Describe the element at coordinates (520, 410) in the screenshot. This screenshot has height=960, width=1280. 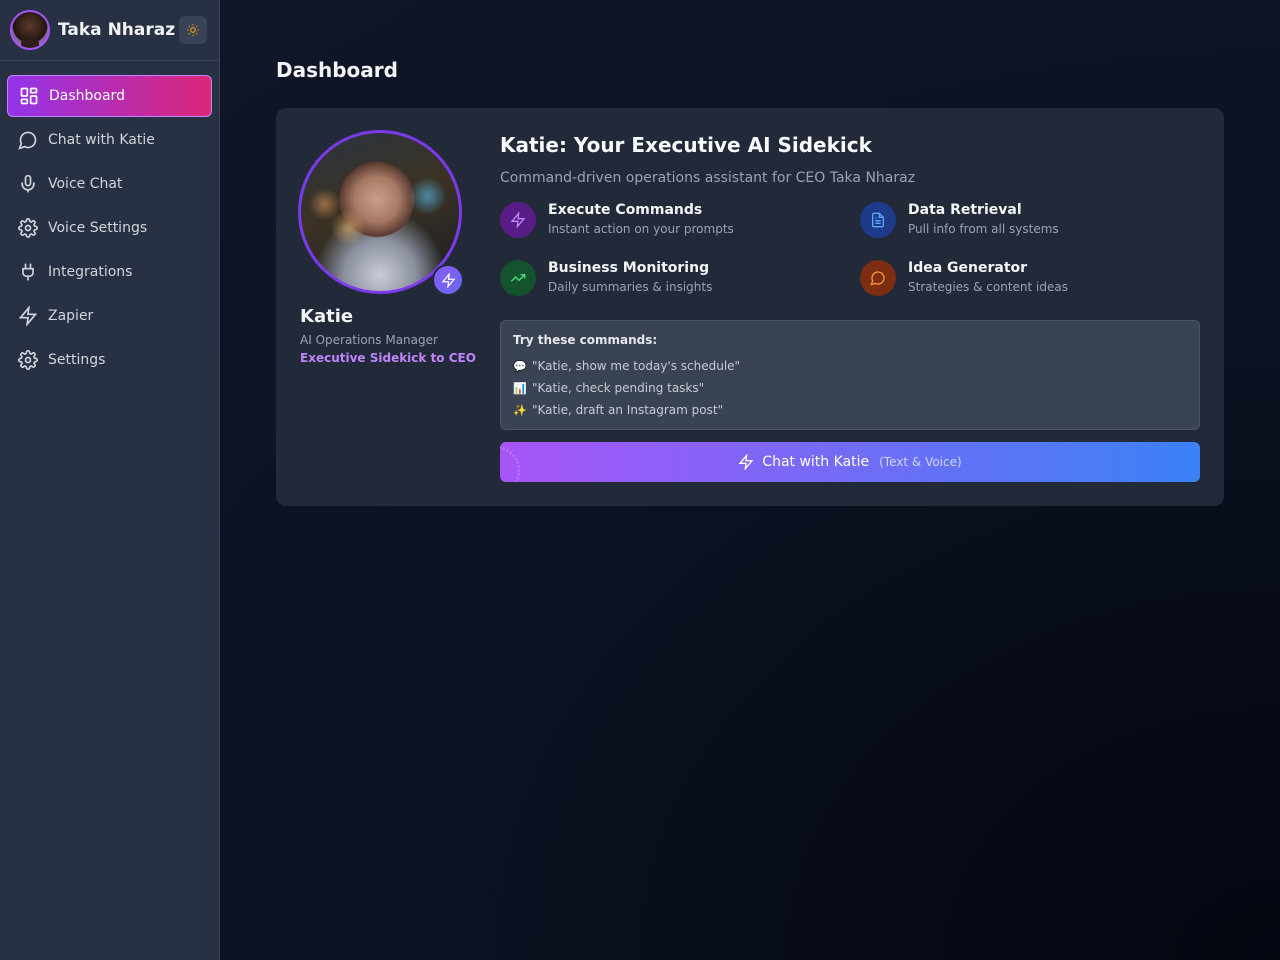
I see `sparkles-icon: ✨` at that location.